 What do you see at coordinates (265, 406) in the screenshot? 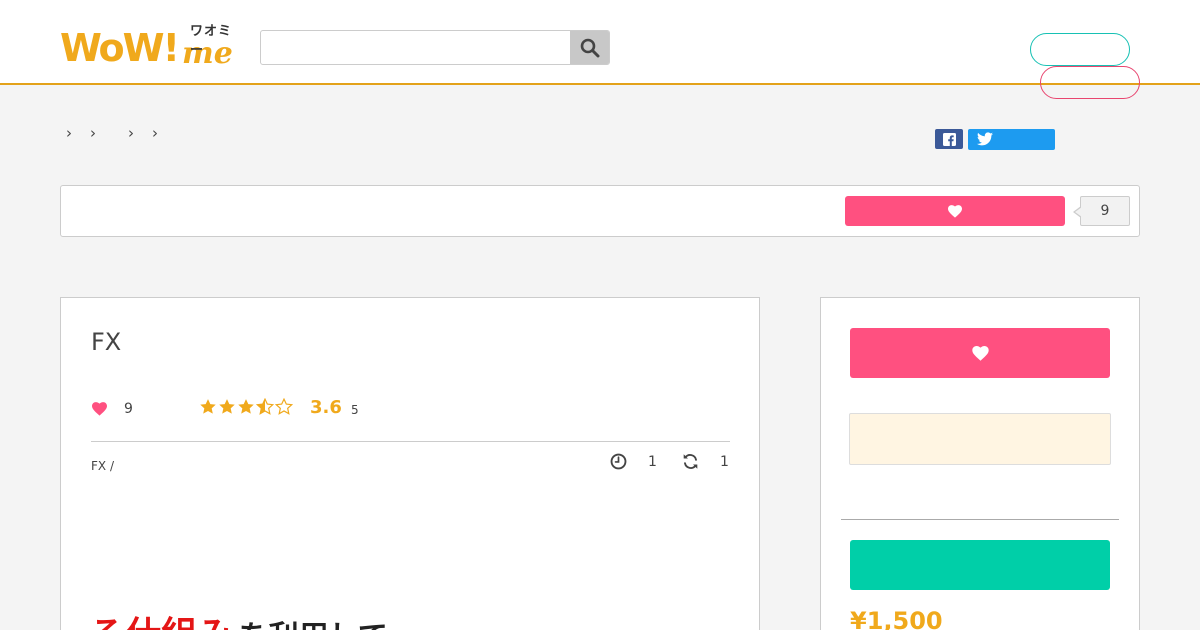
I see `star-half-icon` at bounding box center [265, 406].